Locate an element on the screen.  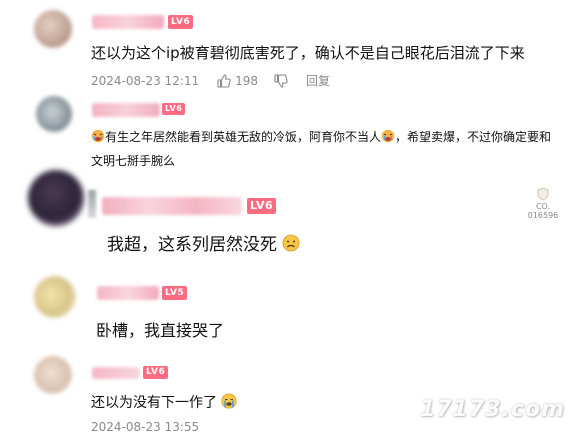
like-count: 198 is located at coordinates (246, 81).